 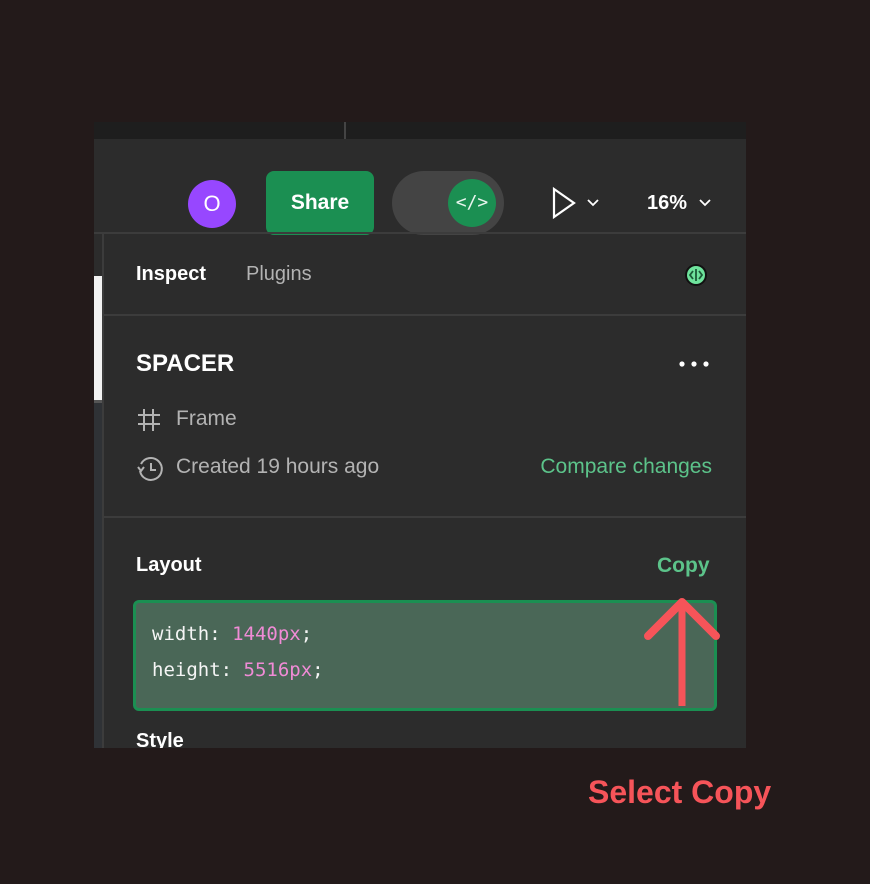 I want to click on code-line-height: height: 5516px;, so click(x=238, y=670).